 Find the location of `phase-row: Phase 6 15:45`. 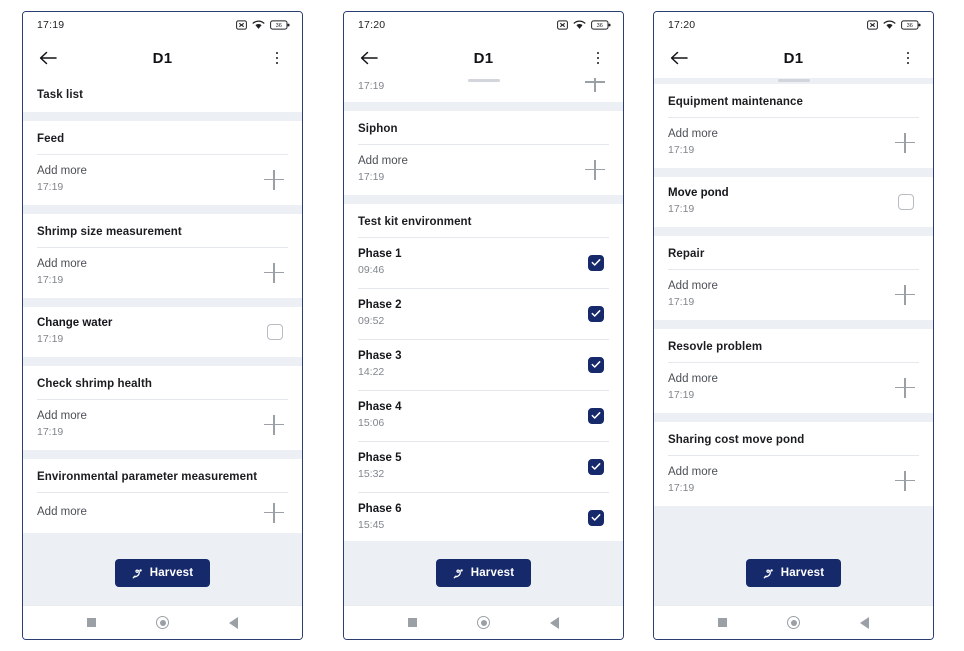

phase-row: Phase 6 15:45 is located at coordinates (483, 517).